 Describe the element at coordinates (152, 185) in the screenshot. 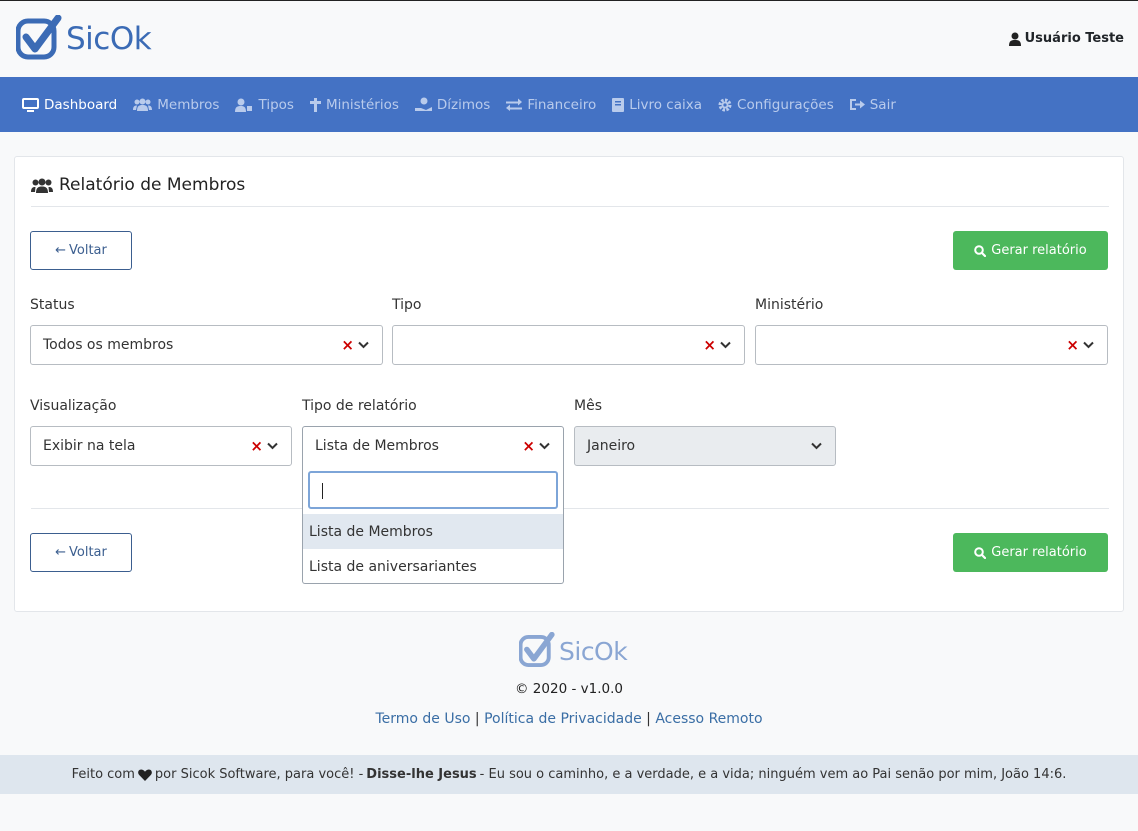

I see `page-title-text: Relatório de Membros` at that location.